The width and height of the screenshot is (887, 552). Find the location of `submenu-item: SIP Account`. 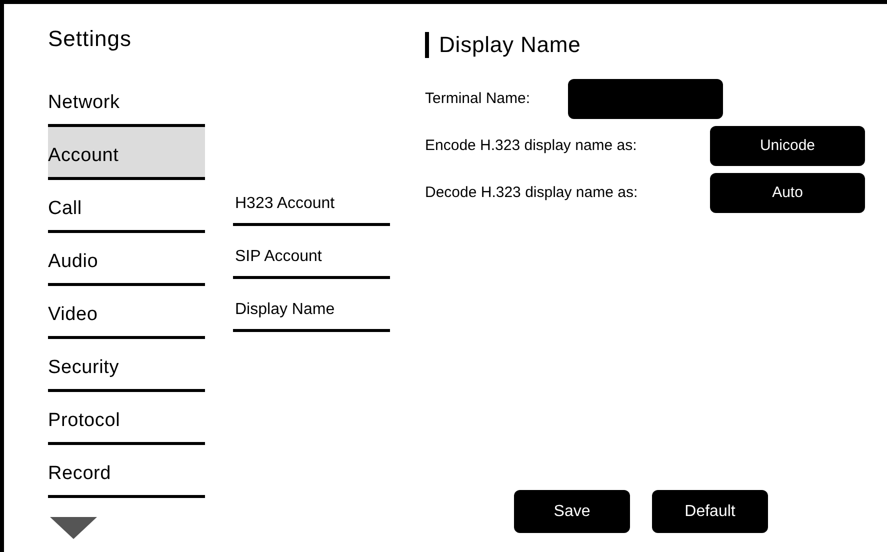

submenu-item: SIP Account is located at coordinates (311, 252).